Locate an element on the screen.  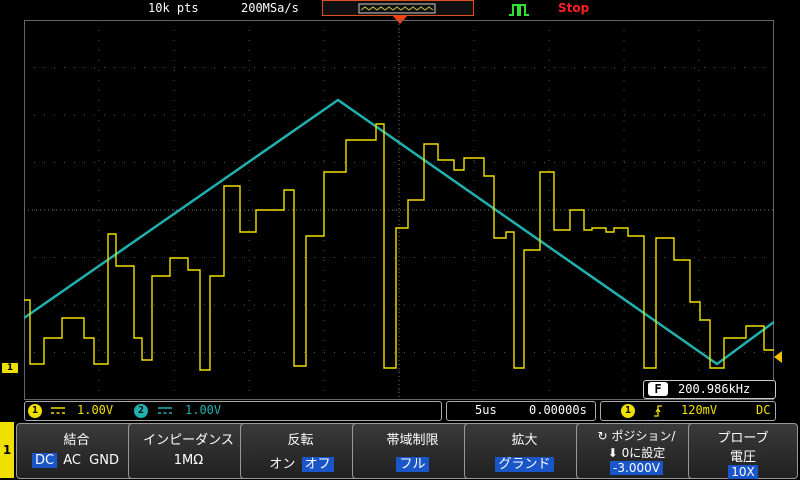
menu-channel-tab: 1 is located at coordinates (7, 450).